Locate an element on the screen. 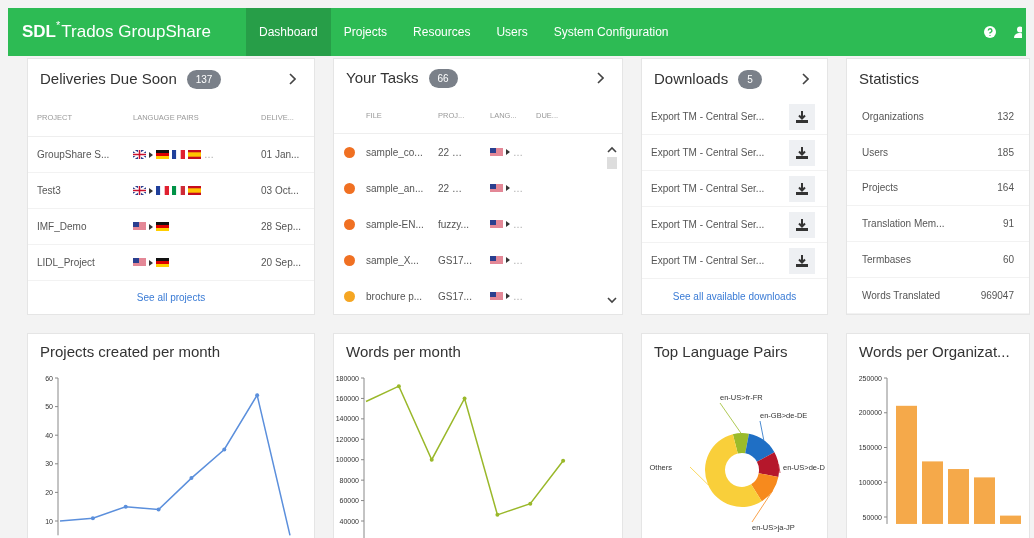  count-badge: 66 is located at coordinates (443, 78).